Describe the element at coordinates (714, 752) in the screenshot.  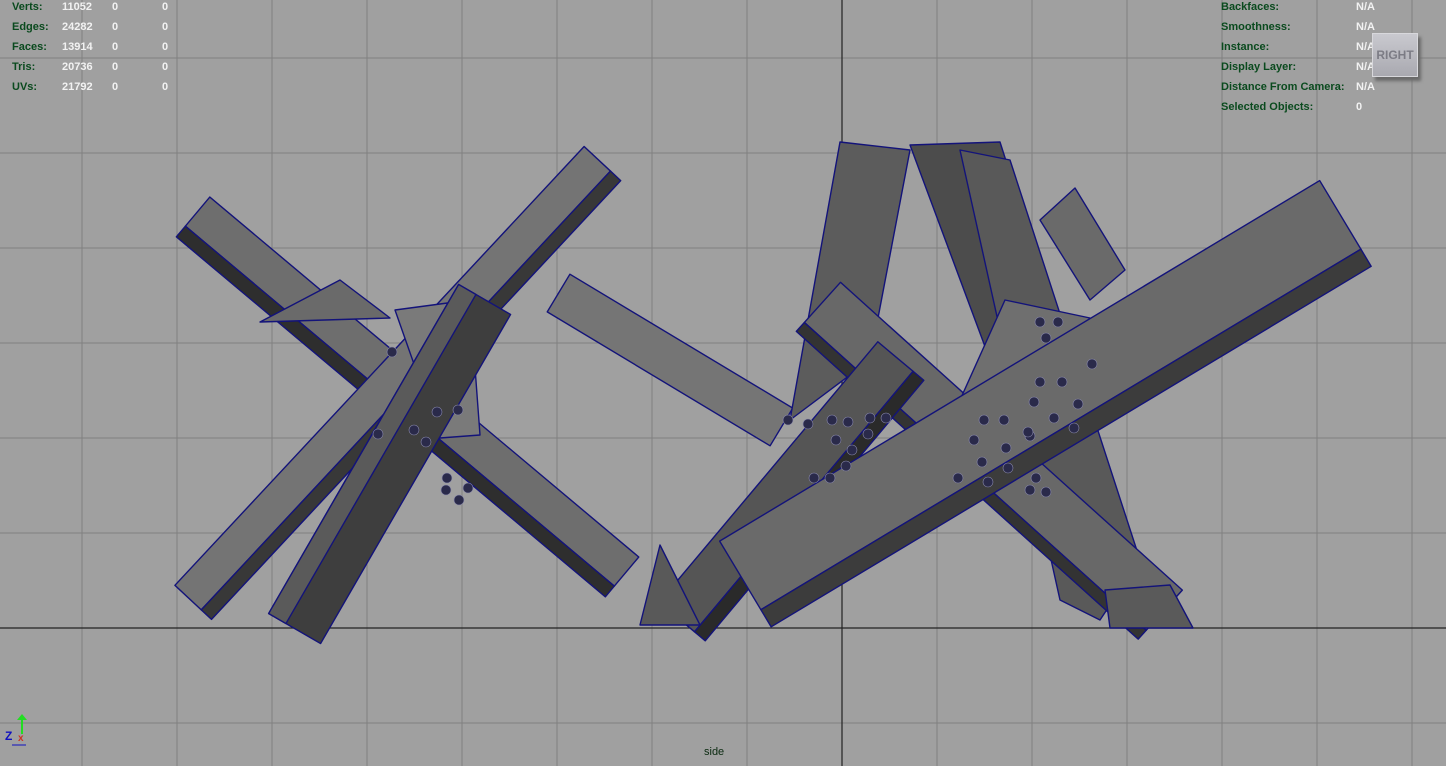
I see `camera-name-label: side` at that location.